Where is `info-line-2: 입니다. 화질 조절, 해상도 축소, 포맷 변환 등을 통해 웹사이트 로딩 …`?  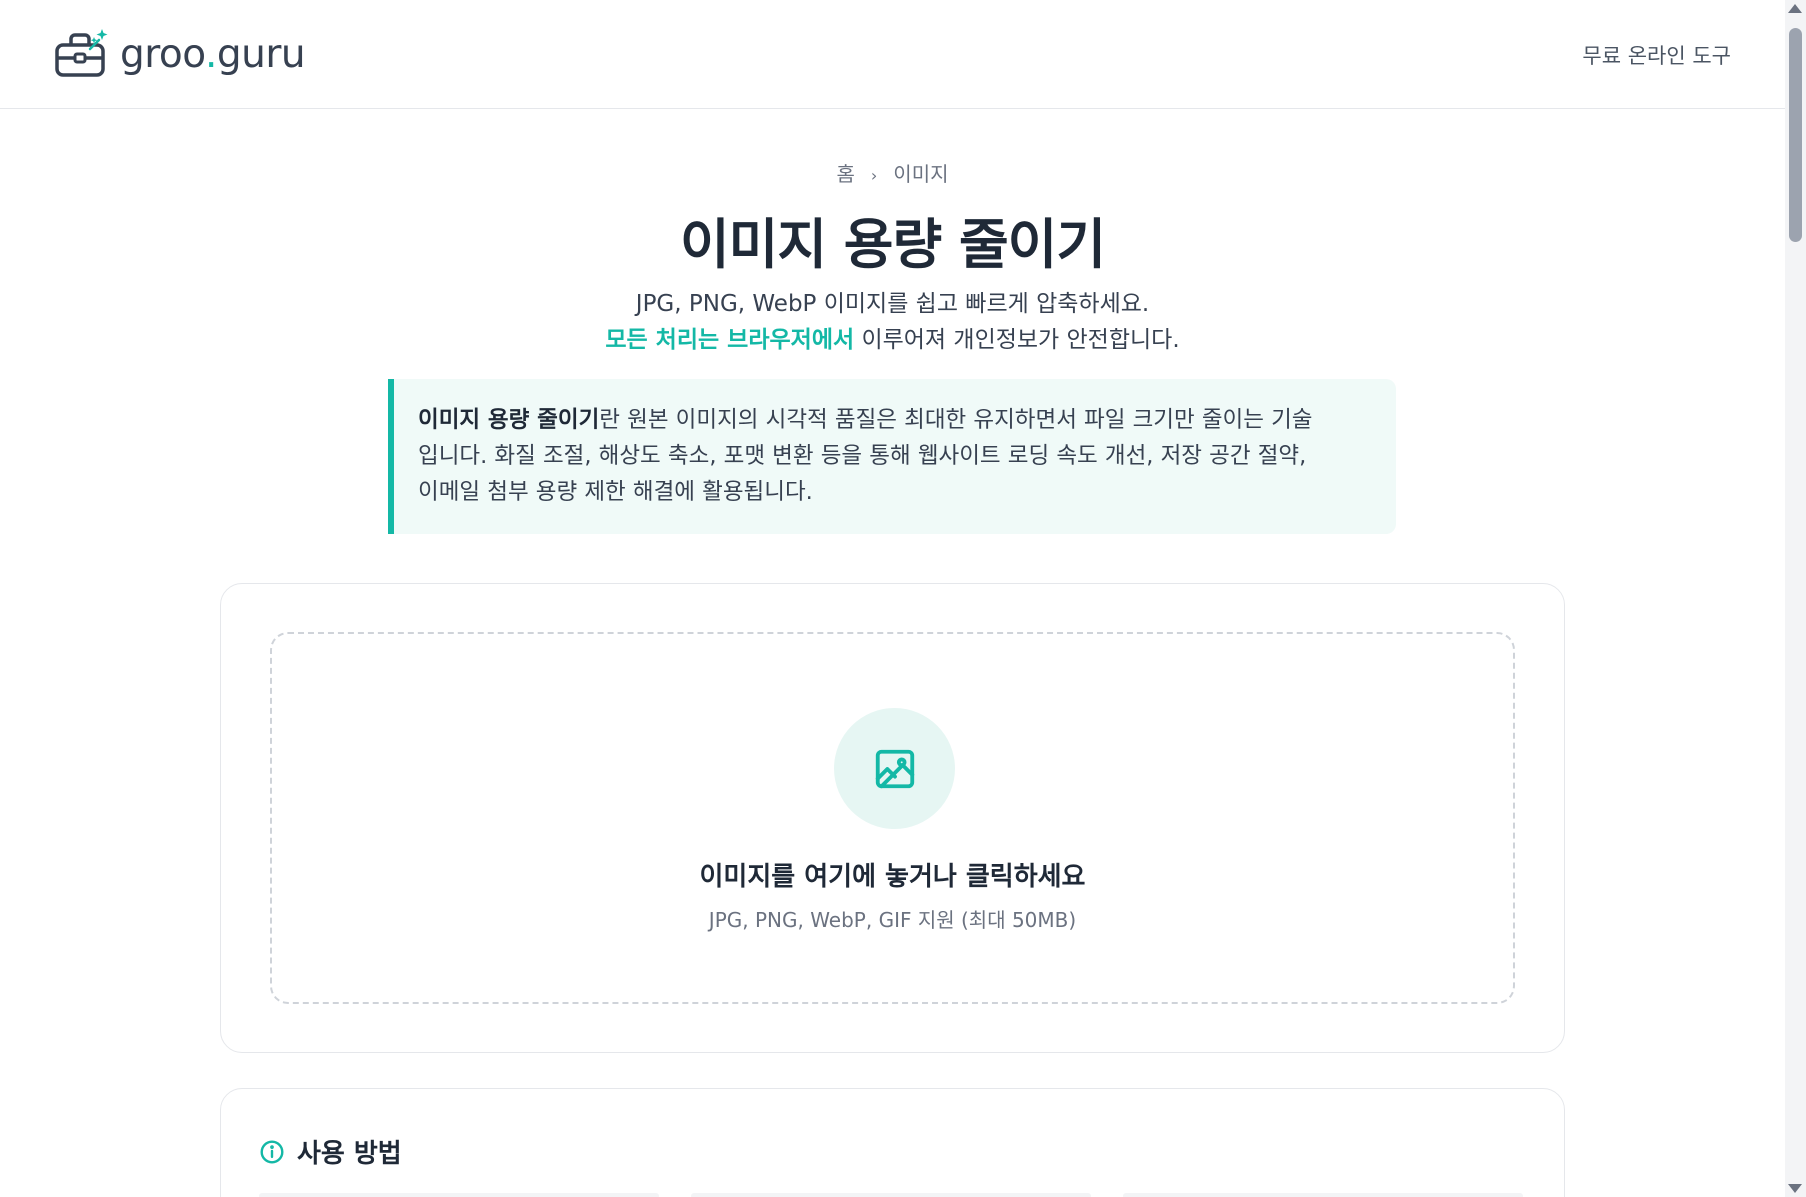
info-line-2: 입니다. 화질 조절, 해상도 축소, 포맷 변환 등을 통해 웹사이트 로딩 … is located at coordinates (862, 456).